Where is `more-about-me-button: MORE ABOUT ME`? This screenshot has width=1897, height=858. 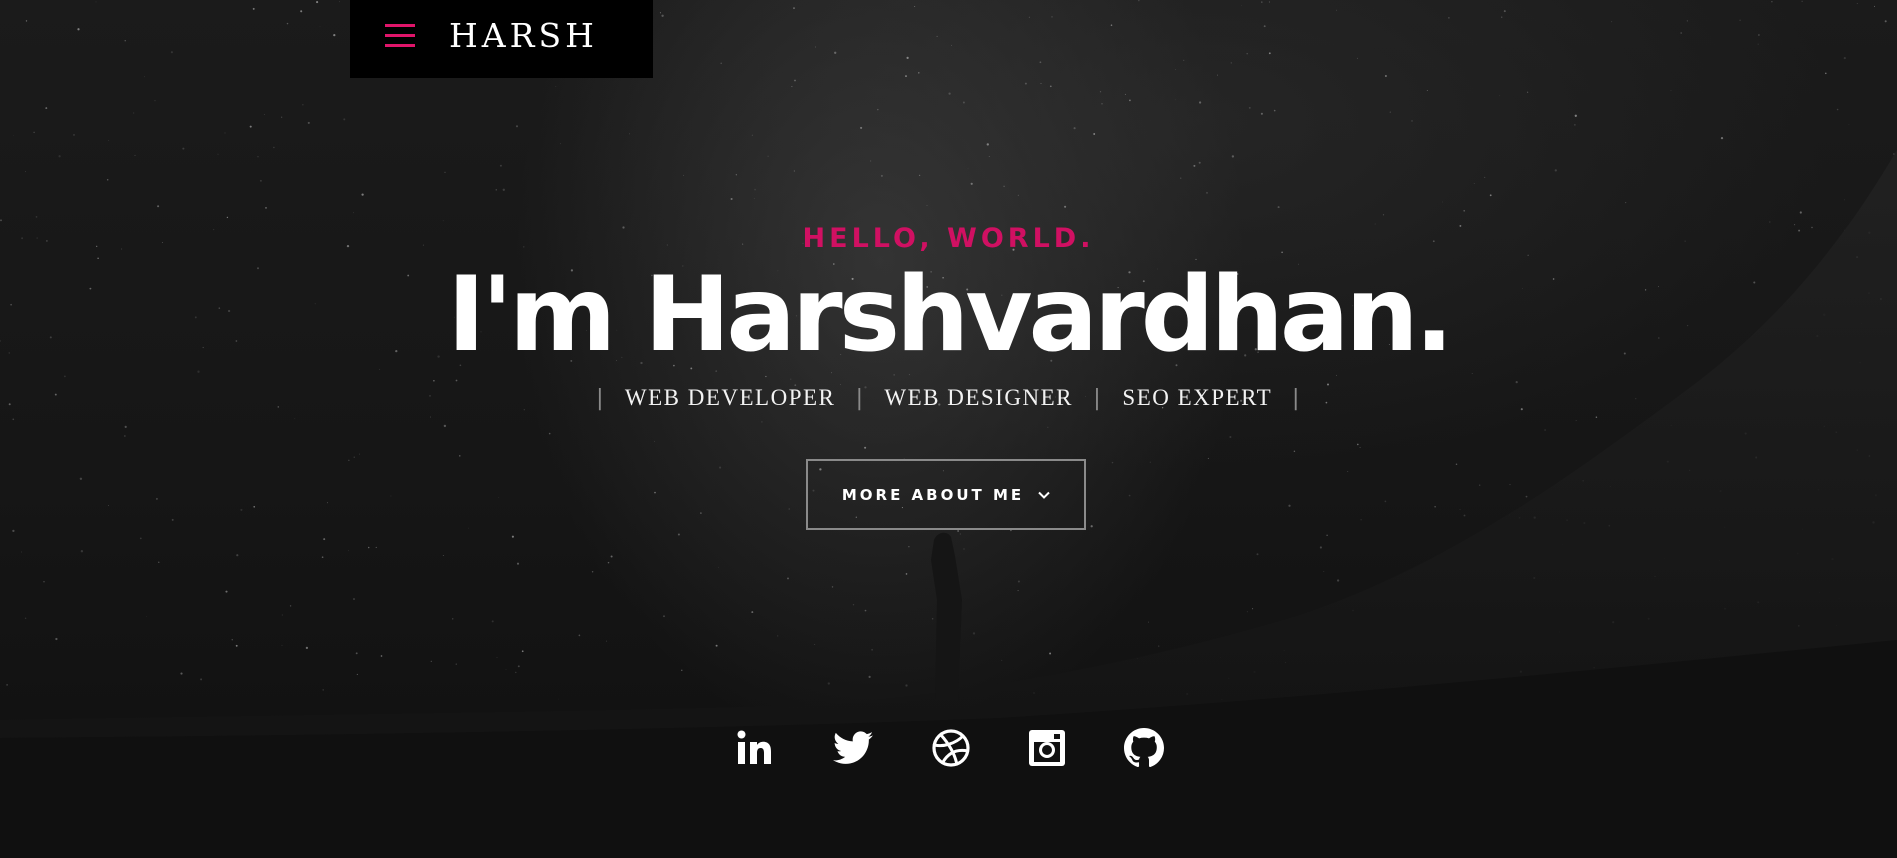
more-about-me-button: MORE ABOUT ME is located at coordinates (946, 494).